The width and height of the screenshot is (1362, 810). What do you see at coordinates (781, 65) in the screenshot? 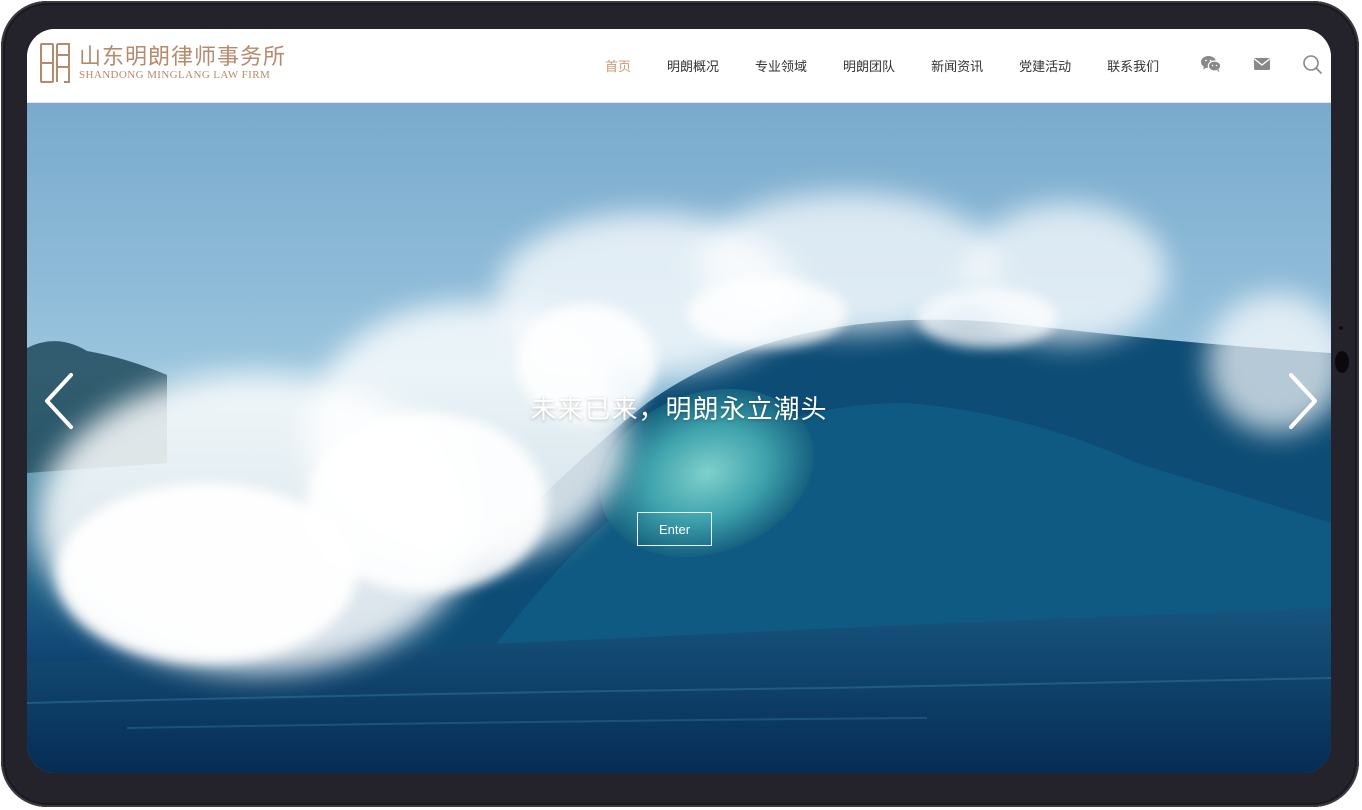
I see `nav-item-practice-areas: 专业领域` at bounding box center [781, 65].